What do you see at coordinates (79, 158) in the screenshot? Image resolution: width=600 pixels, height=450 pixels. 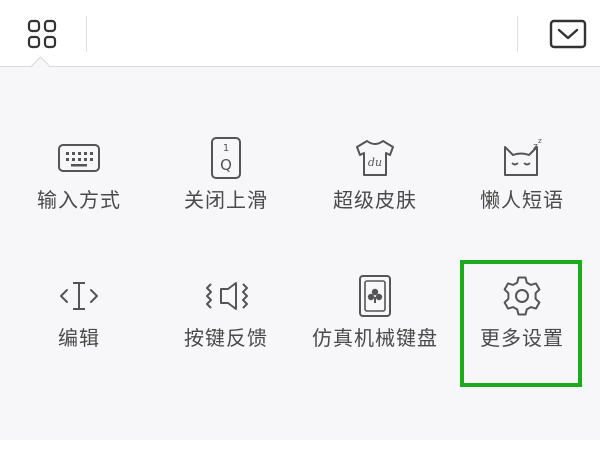 I see `keyboard-icon` at bounding box center [79, 158].